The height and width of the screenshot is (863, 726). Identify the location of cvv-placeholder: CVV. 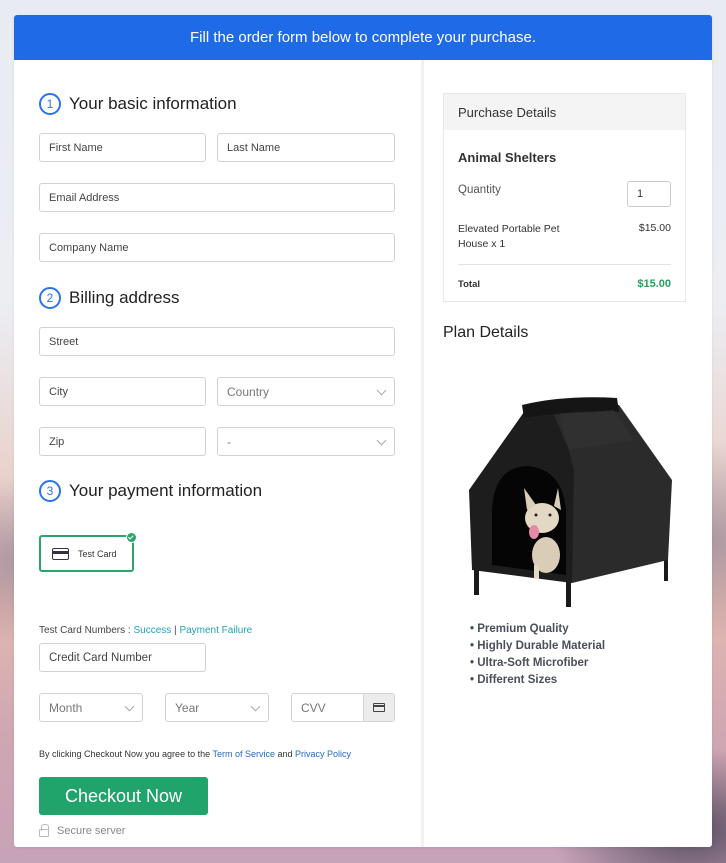
(313, 707).